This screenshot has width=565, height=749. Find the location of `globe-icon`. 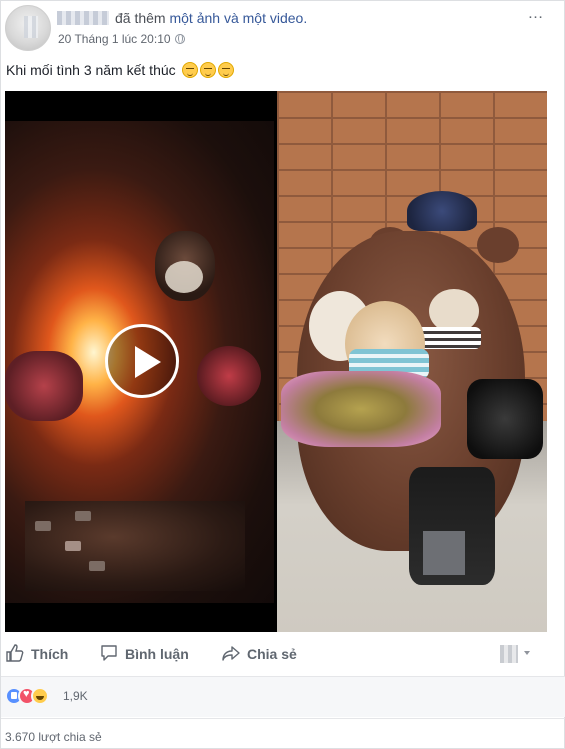

globe-icon is located at coordinates (179, 39).